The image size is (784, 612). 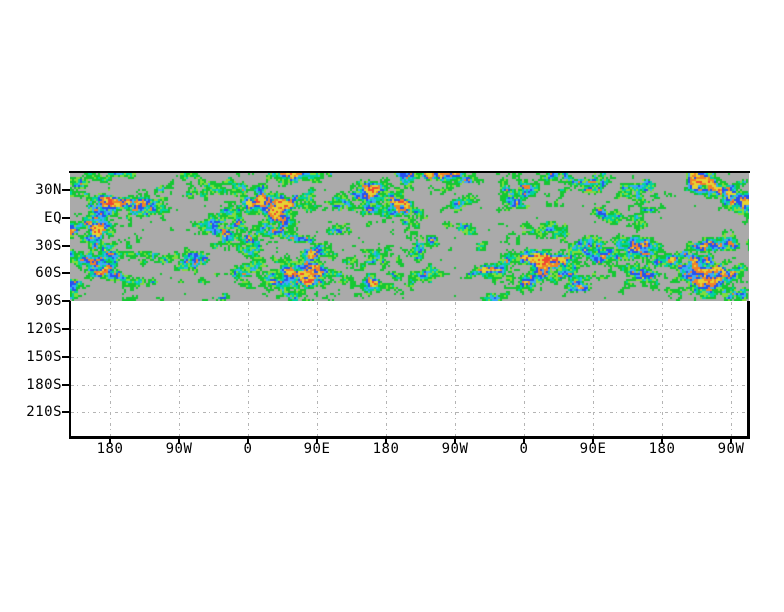 What do you see at coordinates (409, 437) in the screenshot?
I see `x-axis-line` at bounding box center [409, 437].